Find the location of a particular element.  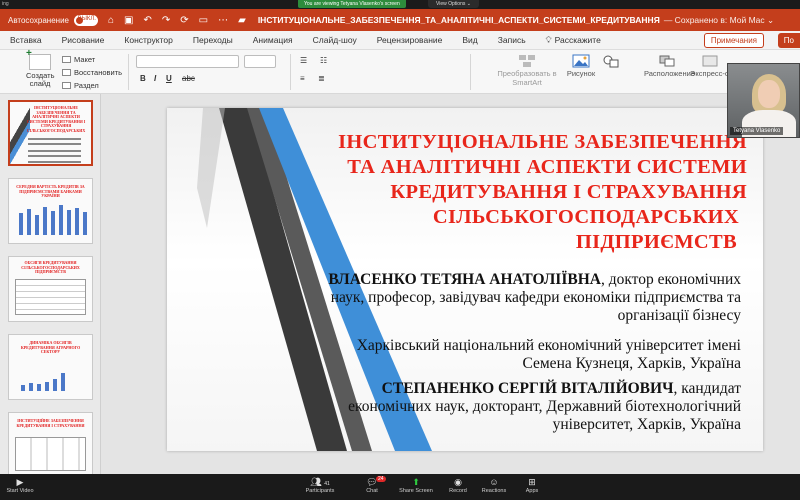

participants-button: 👥︎ 41 Participants is located at coordinates (320, 485).